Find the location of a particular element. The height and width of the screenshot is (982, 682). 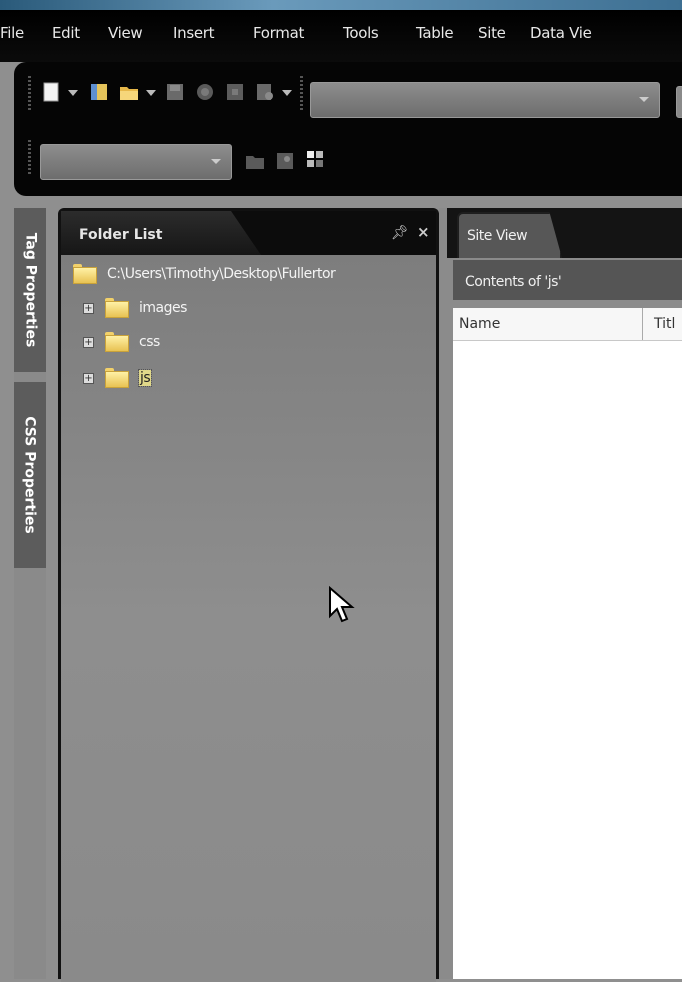

style-combo is located at coordinates (485, 100).